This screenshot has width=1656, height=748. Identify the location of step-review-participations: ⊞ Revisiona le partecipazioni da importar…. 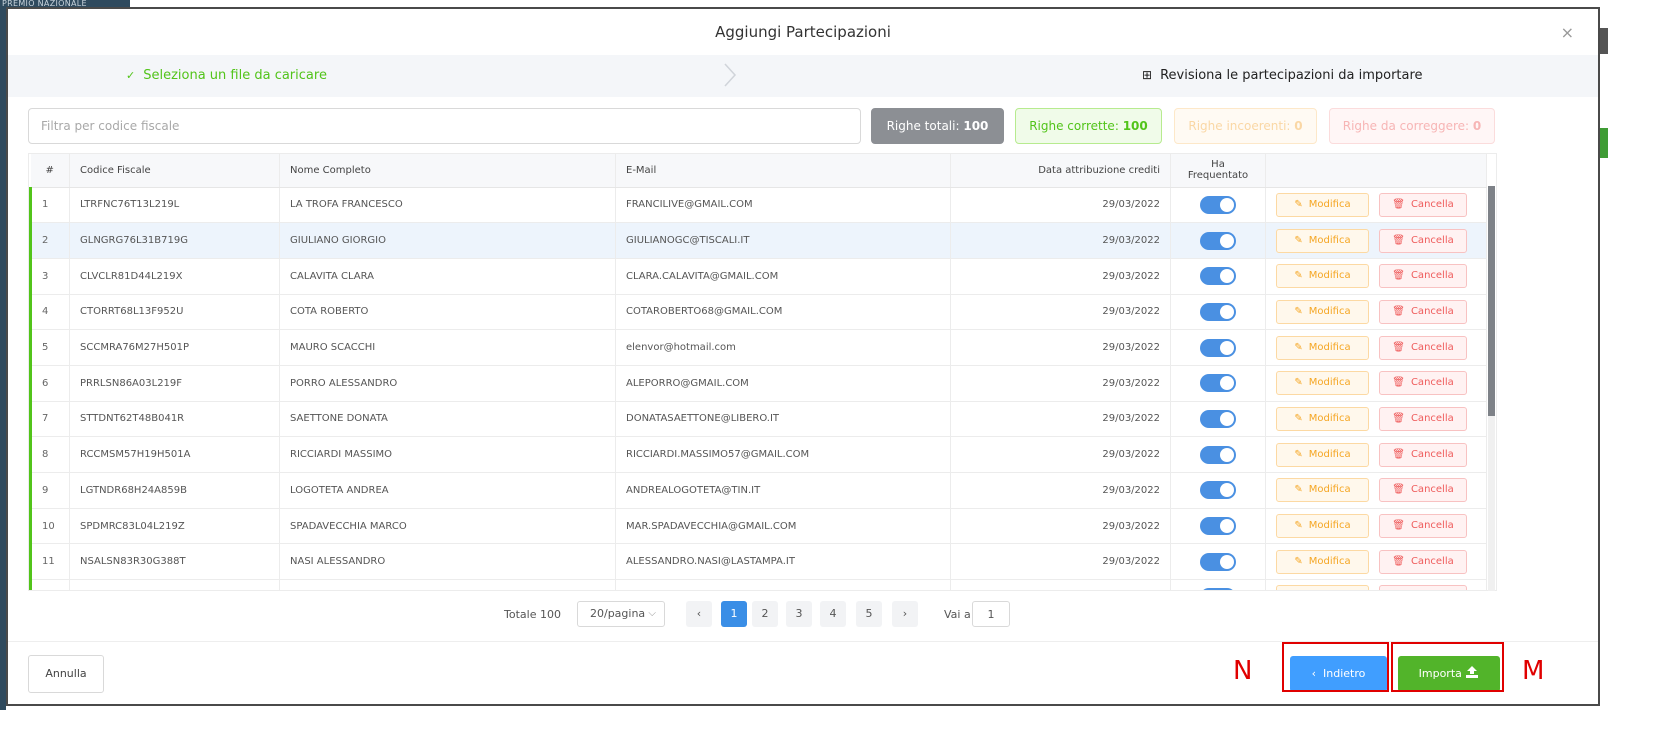
(1282, 75).